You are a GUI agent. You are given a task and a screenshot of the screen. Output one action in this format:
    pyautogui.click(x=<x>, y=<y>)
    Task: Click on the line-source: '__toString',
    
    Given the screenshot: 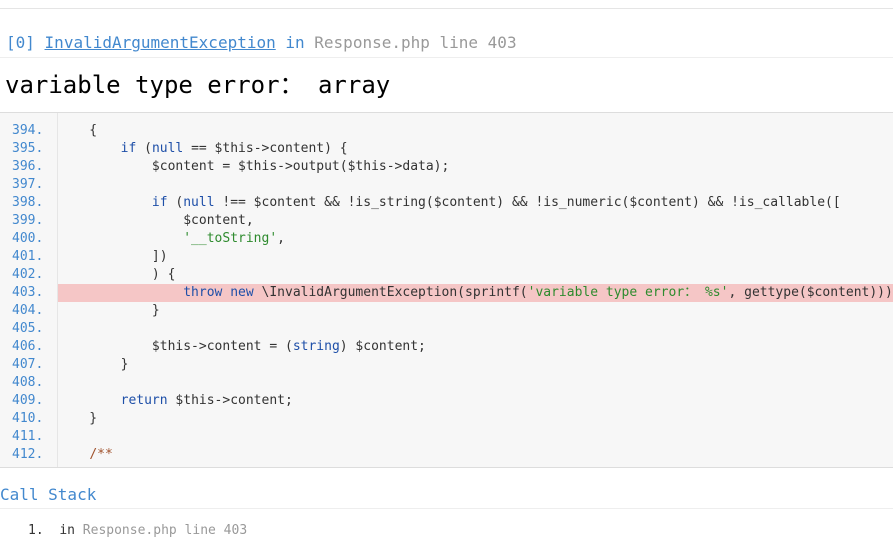 What is the action you would take?
    pyautogui.click(x=234, y=238)
    